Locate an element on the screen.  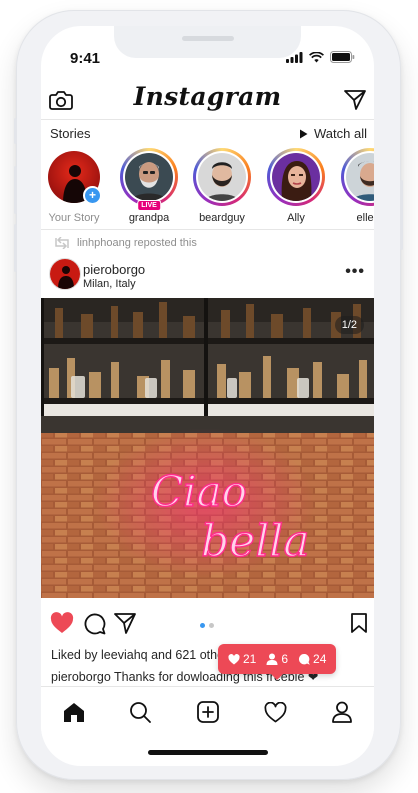
post-username: pieroborgo is located at coordinates (114, 269).